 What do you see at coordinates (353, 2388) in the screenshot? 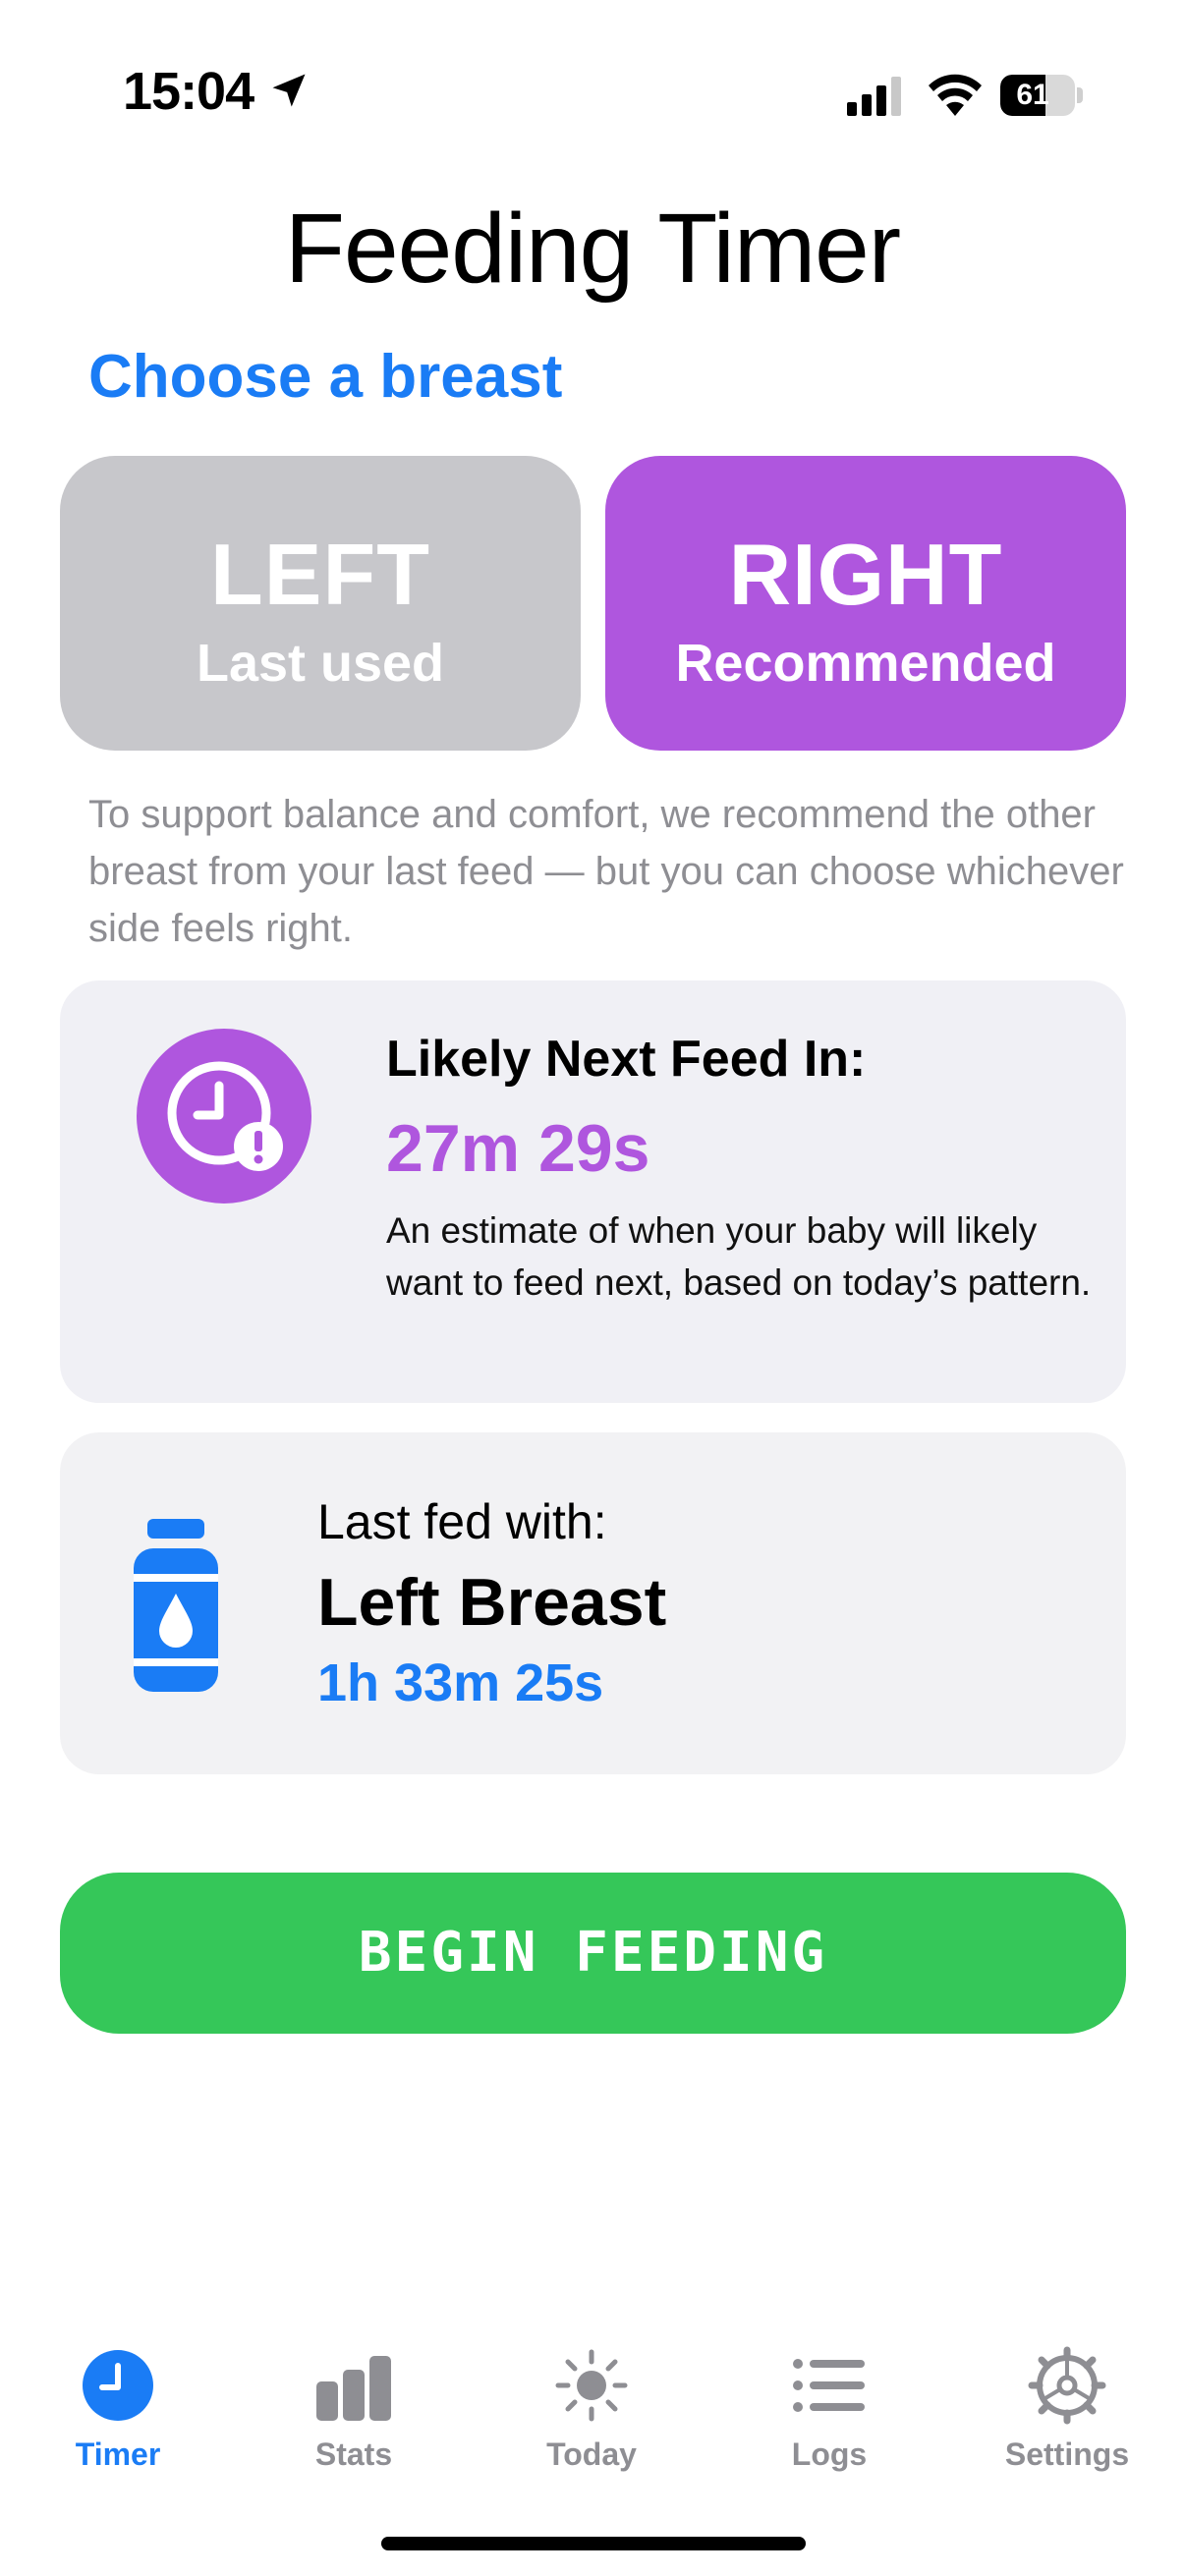
I see `bar-chart-icon` at bounding box center [353, 2388].